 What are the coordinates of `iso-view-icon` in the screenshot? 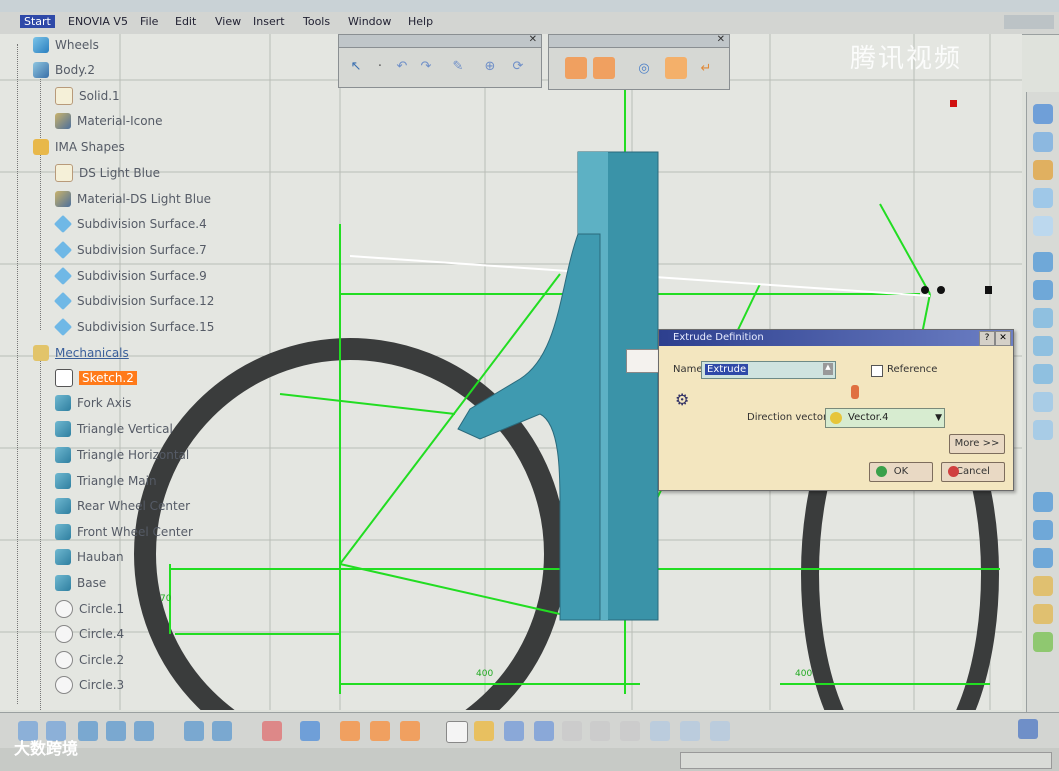 It's located at (310, 731).